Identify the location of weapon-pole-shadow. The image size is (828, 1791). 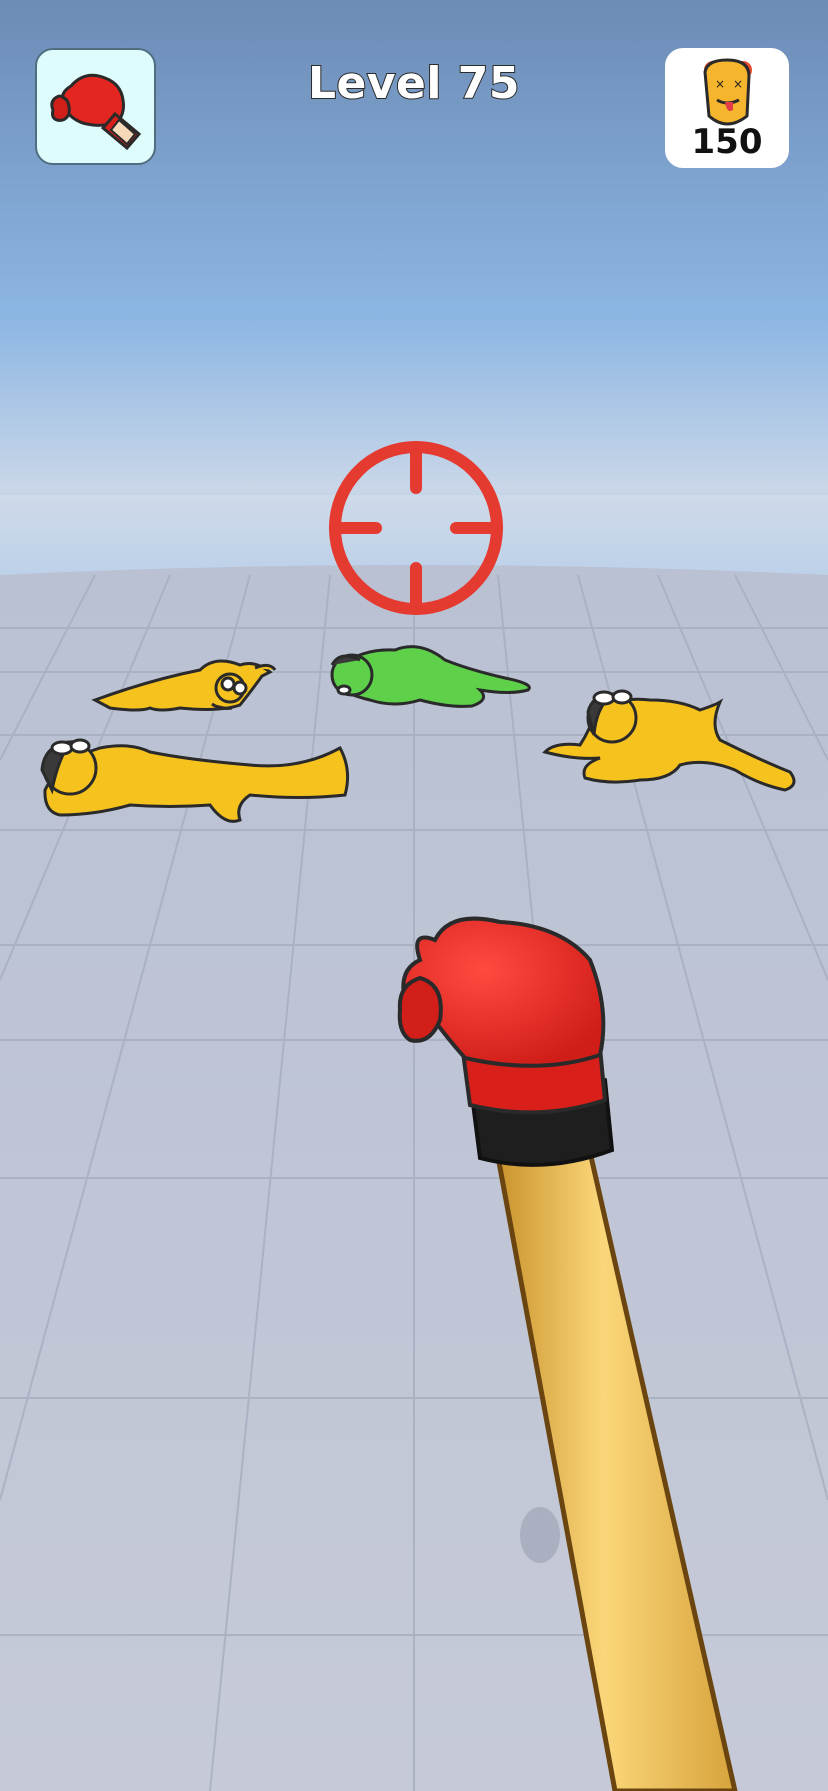
(540, 1535).